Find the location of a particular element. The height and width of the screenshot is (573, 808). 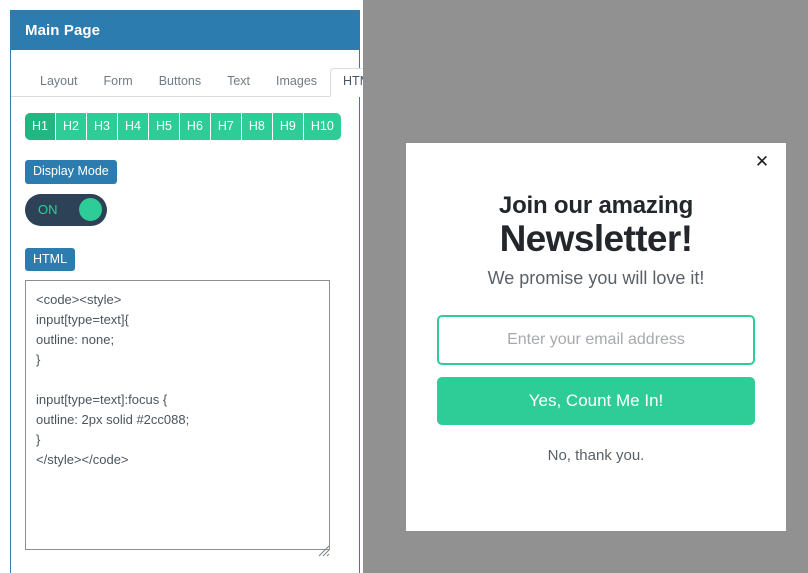

modal-title-line-1: Join our amazing is located at coordinates (596, 205).